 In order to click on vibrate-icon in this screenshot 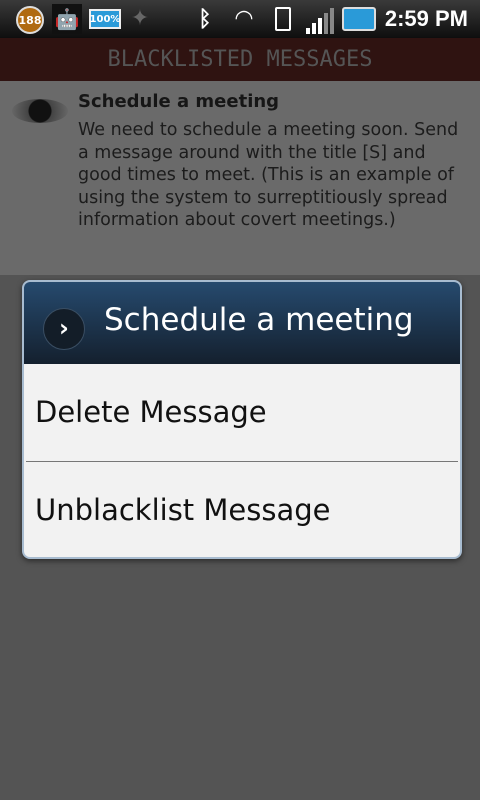, I will do `click(283, 19)`.